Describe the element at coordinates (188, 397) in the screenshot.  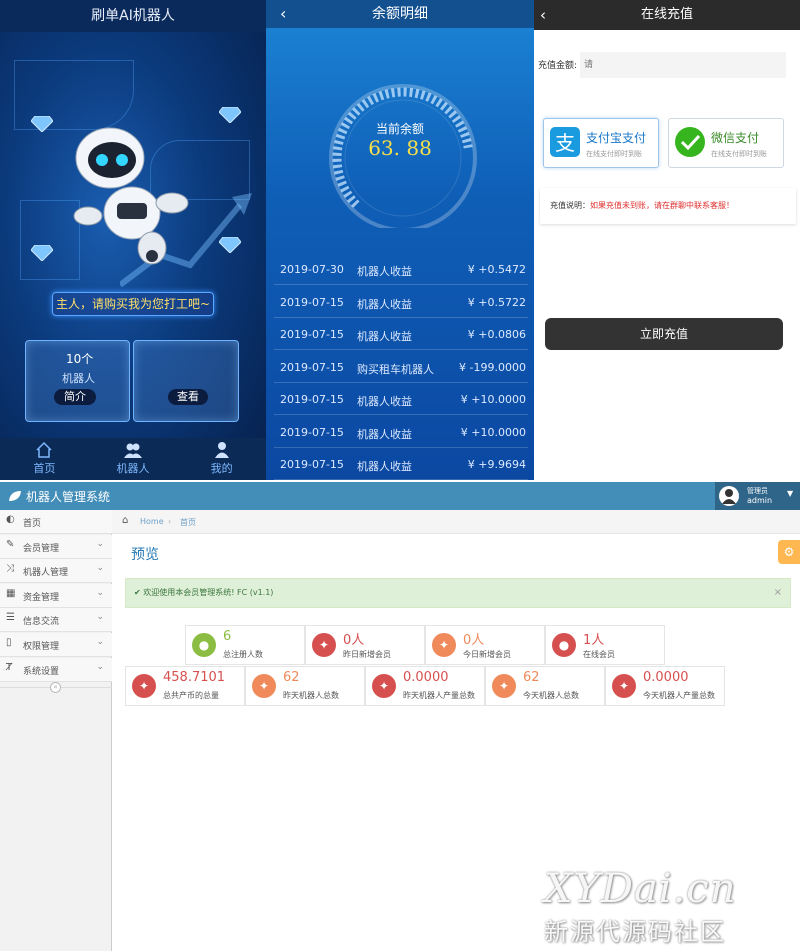
I see `view-button: 查看` at that location.